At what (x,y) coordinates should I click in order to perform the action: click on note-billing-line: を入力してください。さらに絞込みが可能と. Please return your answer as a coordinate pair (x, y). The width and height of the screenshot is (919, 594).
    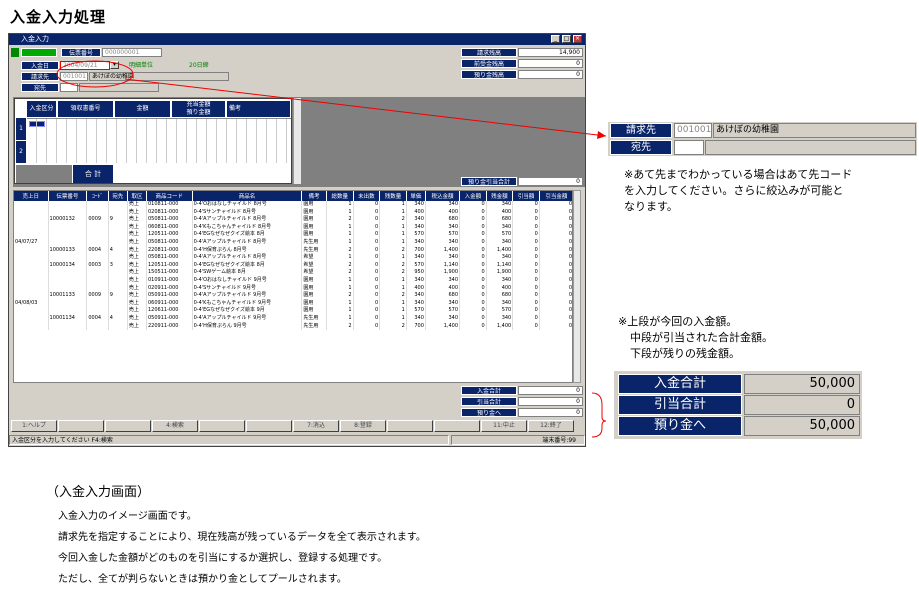
    Looking at the image, I should click on (734, 190).